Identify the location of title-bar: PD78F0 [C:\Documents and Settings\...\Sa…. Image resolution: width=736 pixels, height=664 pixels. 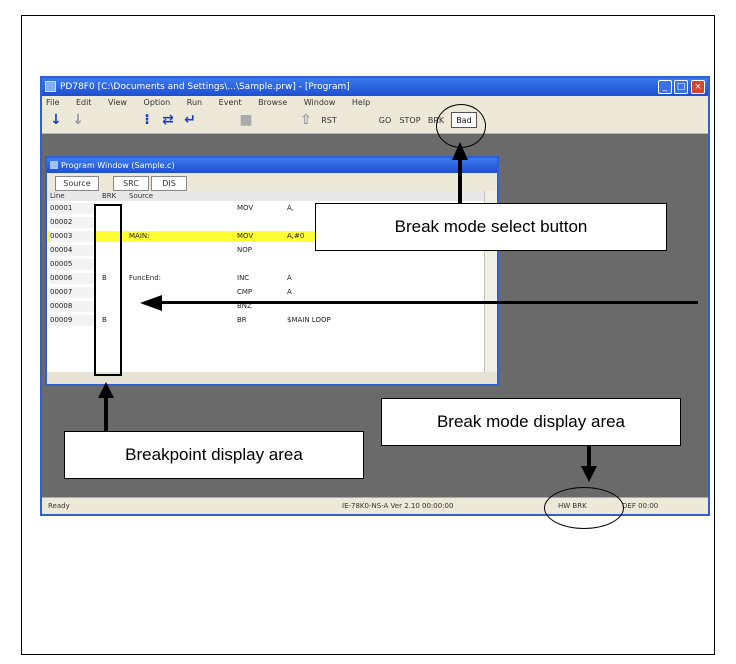
(375, 87).